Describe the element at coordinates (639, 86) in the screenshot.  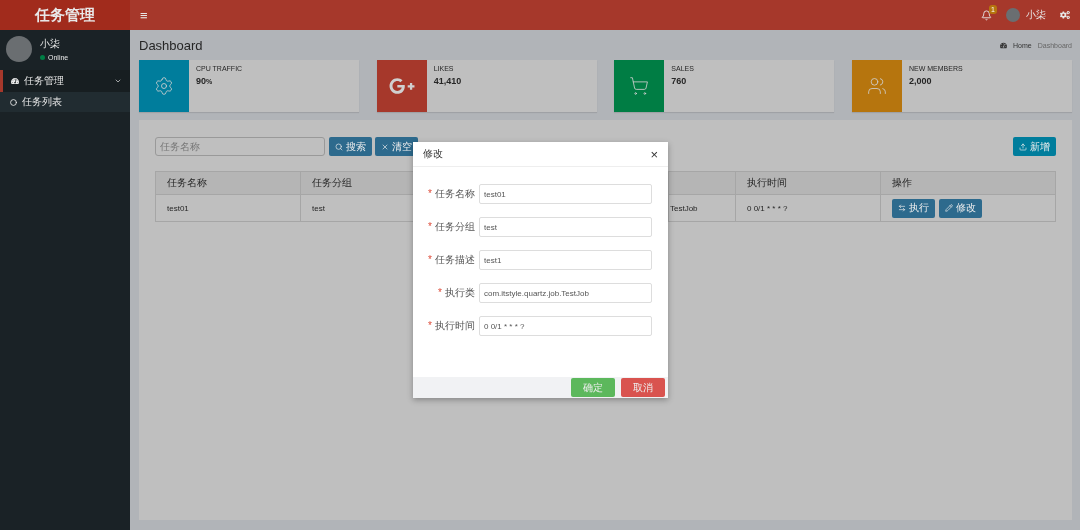
I see `cart-icon` at that location.